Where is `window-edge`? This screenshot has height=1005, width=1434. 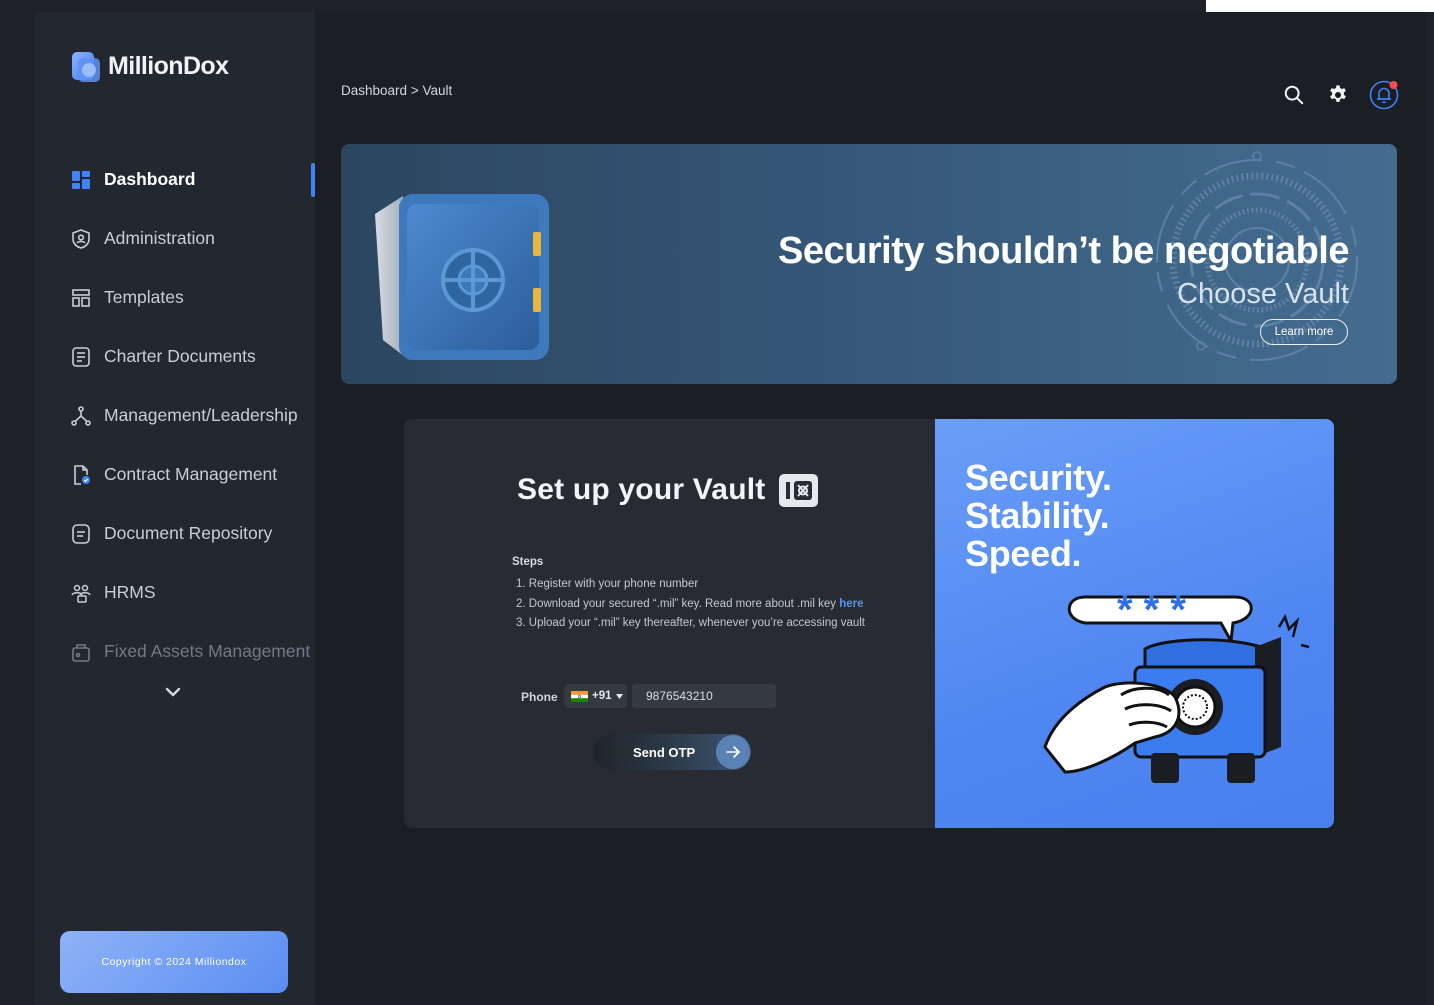 window-edge is located at coordinates (1320, 6).